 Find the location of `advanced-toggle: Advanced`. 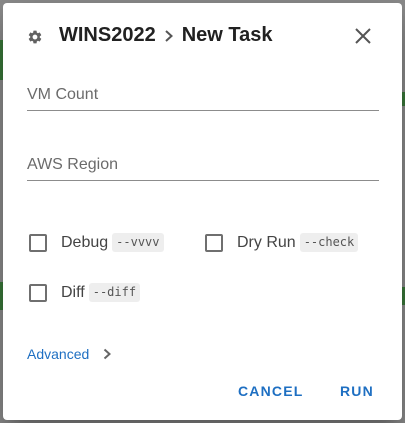

advanced-toggle: Advanced is located at coordinates (70, 354).